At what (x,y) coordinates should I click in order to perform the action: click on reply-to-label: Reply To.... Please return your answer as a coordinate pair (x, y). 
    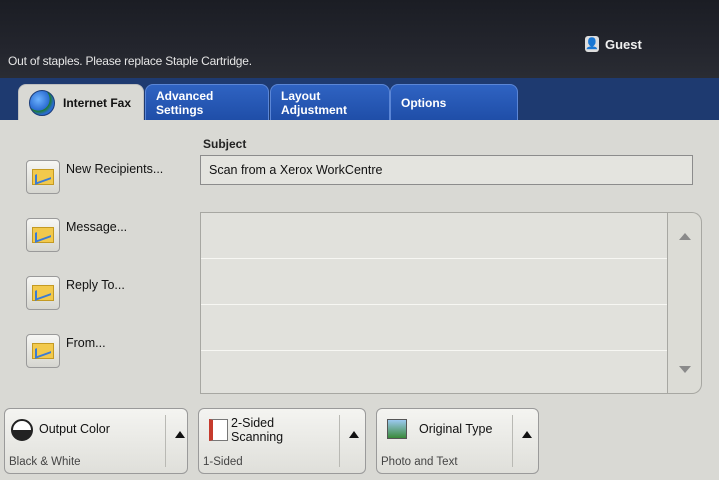
    Looking at the image, I should click on (95, 285).